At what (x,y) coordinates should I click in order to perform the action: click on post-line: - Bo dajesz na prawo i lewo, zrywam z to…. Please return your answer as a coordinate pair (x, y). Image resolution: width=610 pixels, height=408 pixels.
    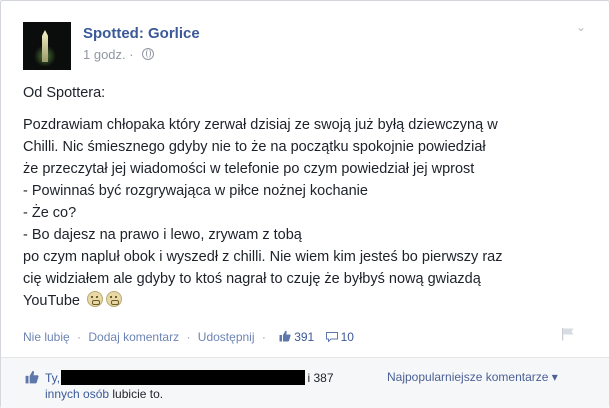
    Looking at the image, I should click on (162, 235).